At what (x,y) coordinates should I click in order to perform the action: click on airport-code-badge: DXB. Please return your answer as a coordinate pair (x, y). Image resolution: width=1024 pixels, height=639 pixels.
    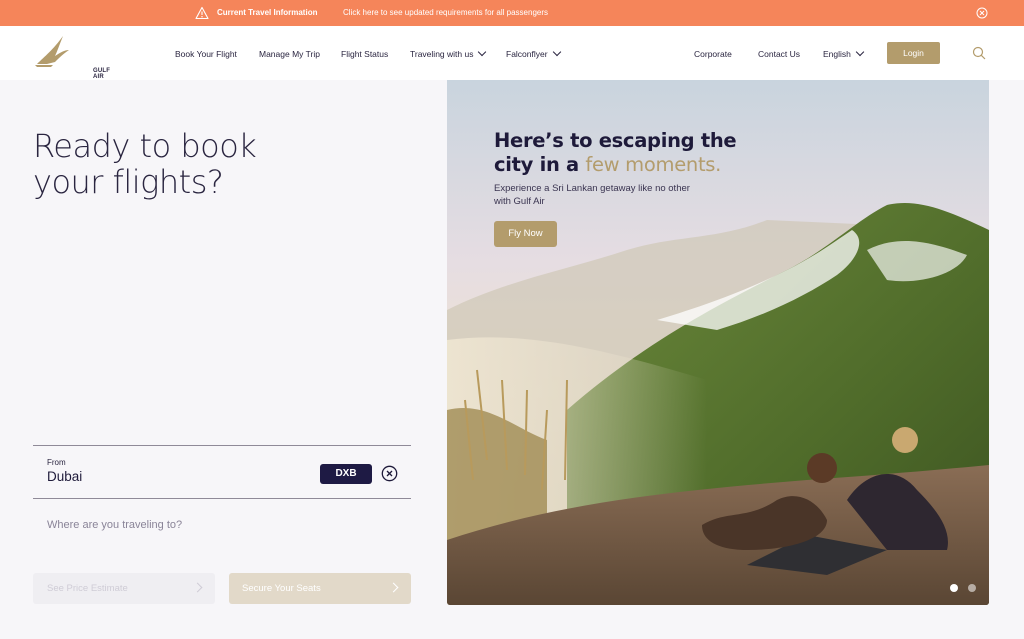
    Looking at the image, I should click on (346, 474).